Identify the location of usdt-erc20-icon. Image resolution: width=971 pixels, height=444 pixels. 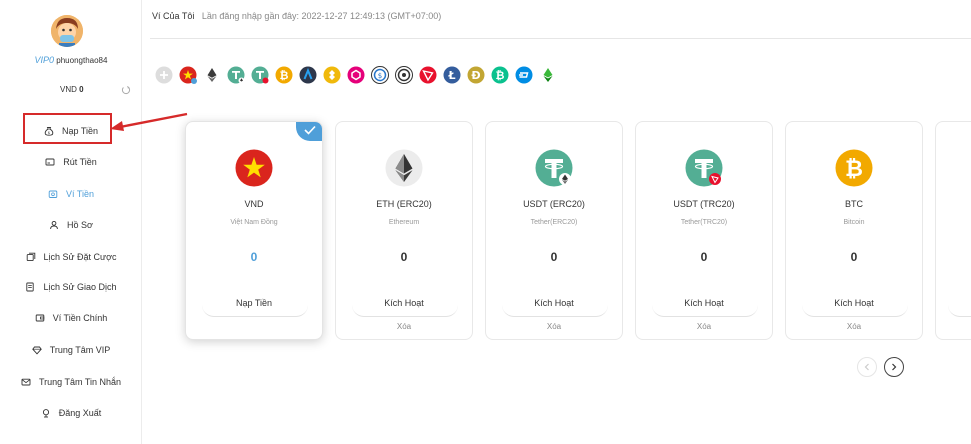
(236, 75).